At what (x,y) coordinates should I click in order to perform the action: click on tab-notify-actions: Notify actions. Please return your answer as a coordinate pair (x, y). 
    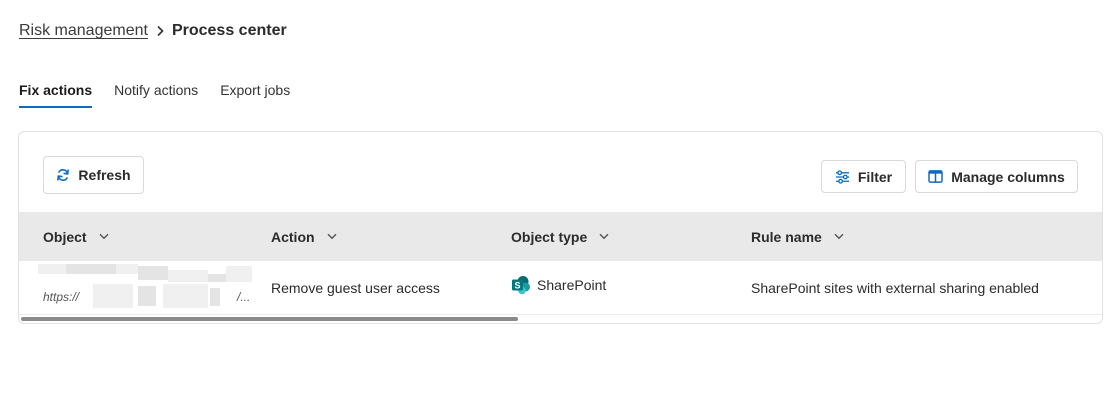
    Looking at the image, I should click on (156, 94).